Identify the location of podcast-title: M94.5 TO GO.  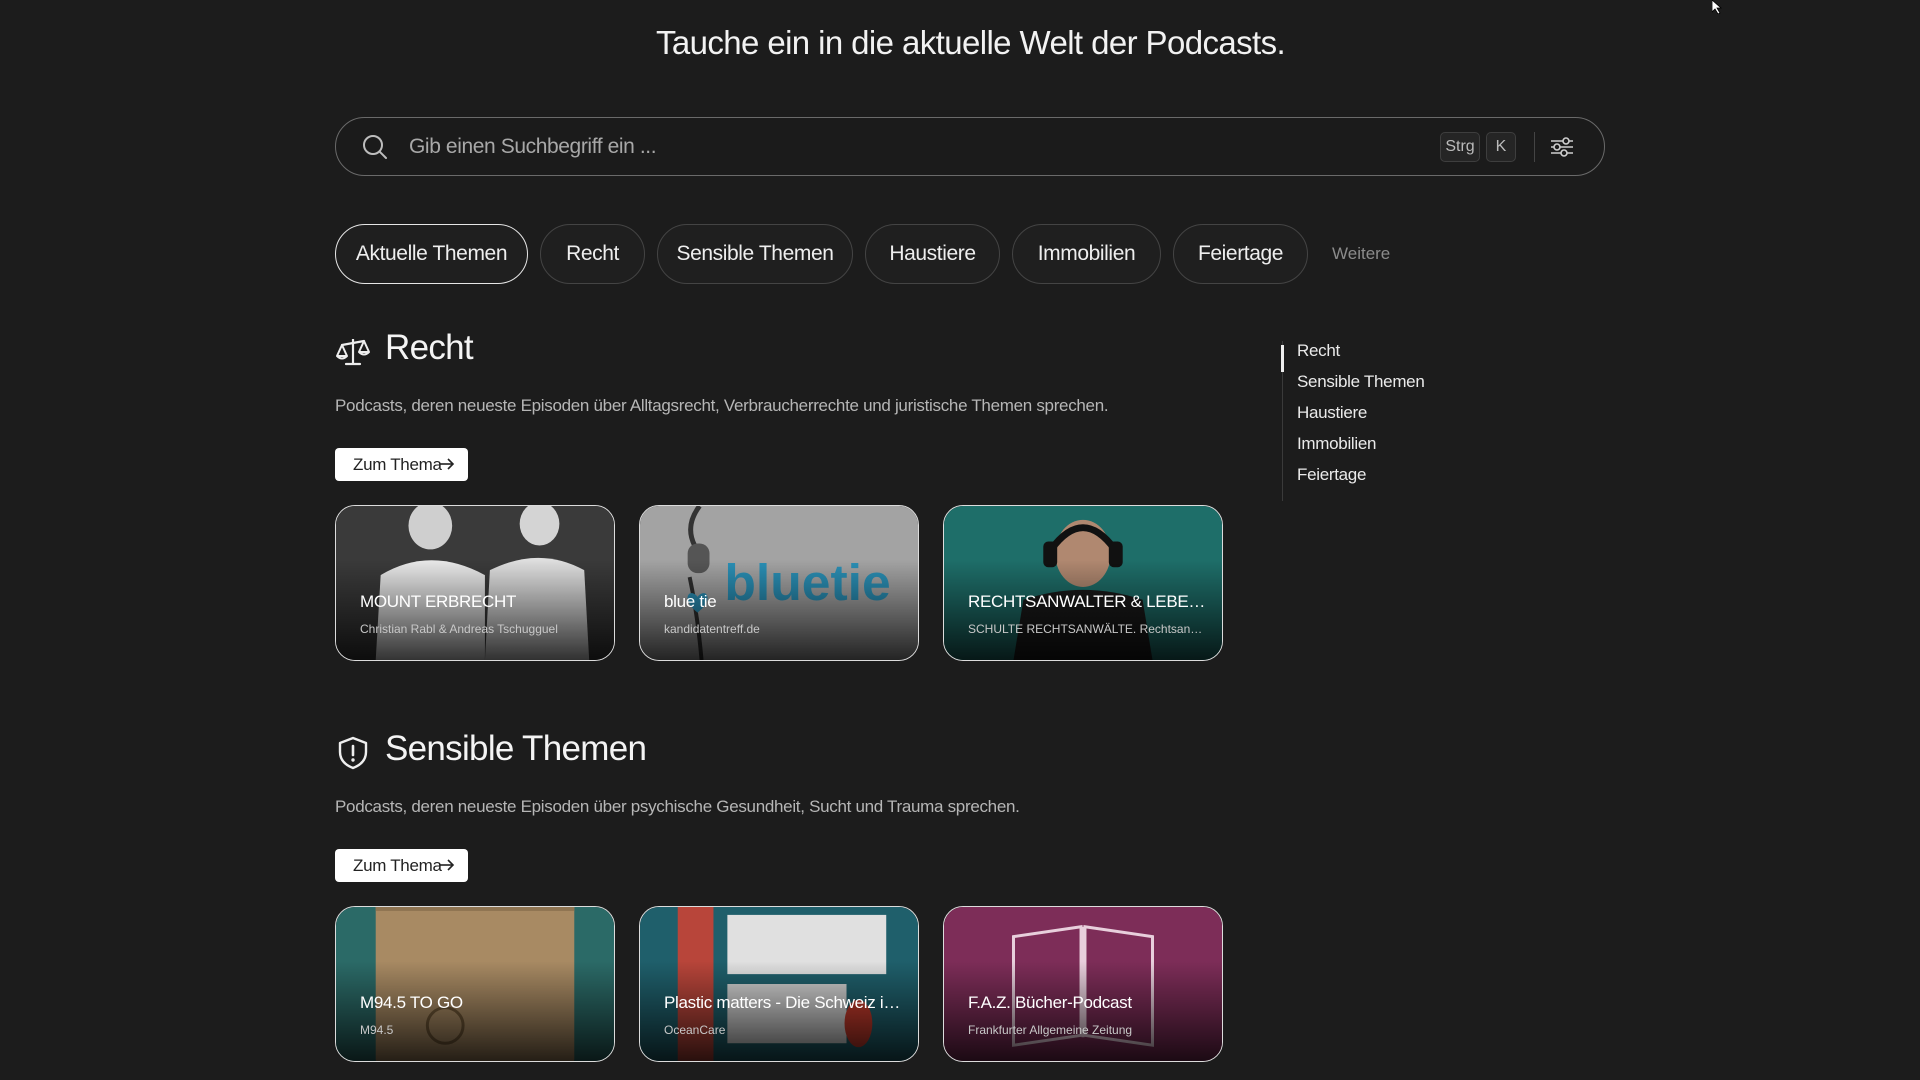
(411, 1002).